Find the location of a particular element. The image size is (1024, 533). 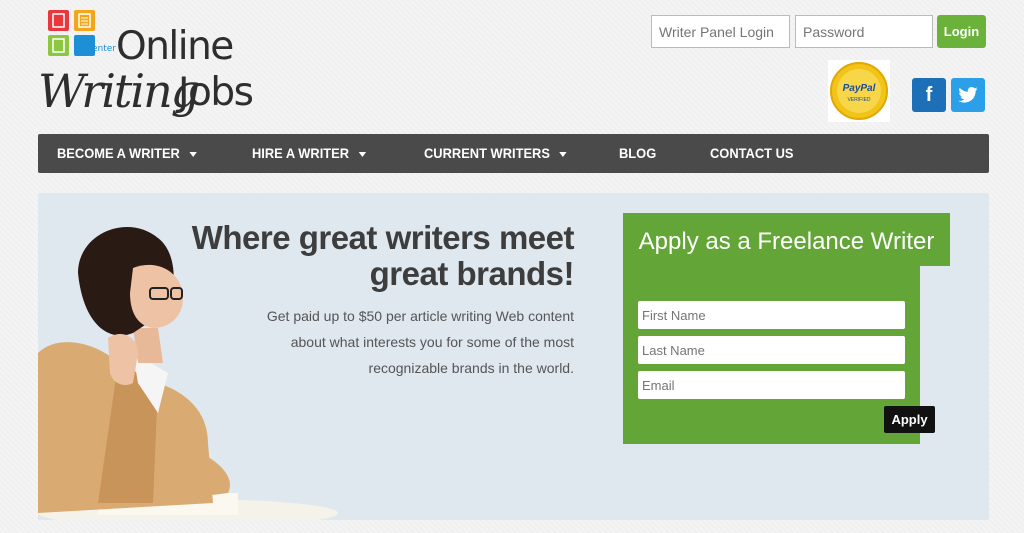

nav-blog: BLOG is located at coordinates (637, 153).